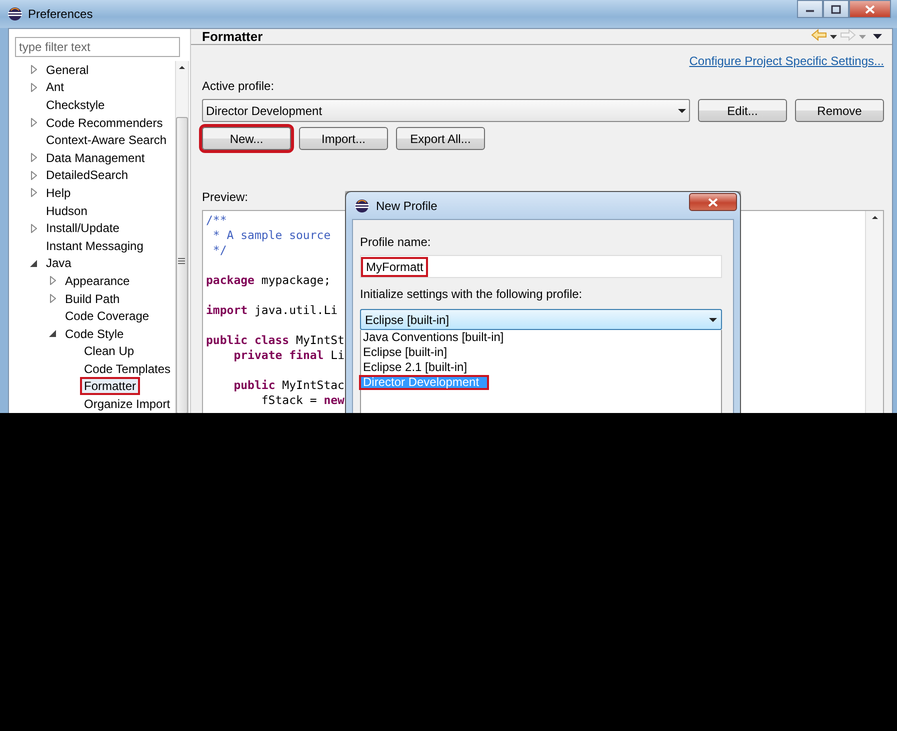 This screenshot has width=897, height=731. Describe the element at coordinates (106, 140) in the screenshot. I see `tree-item: Context-Aware Search` at that location.